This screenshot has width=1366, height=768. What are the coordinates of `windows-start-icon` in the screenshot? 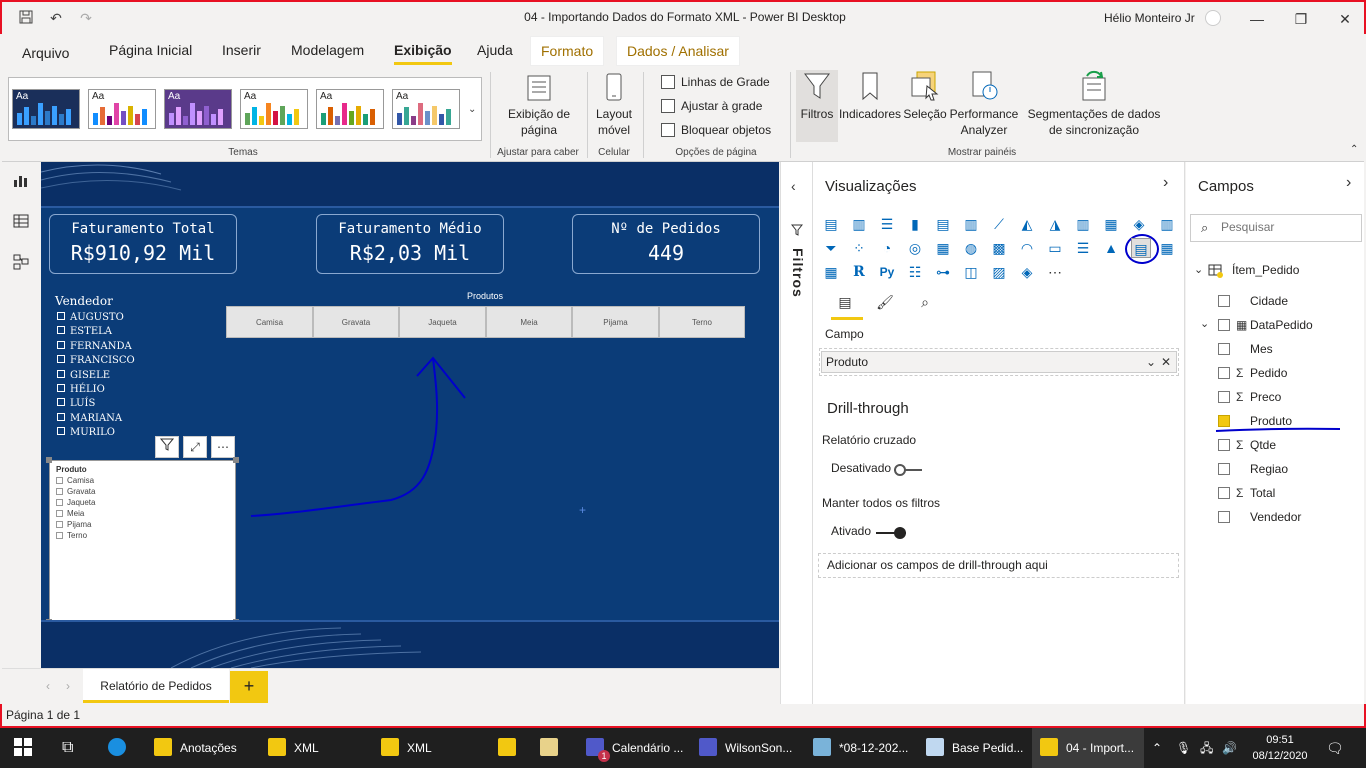 It's located at (23, 748).